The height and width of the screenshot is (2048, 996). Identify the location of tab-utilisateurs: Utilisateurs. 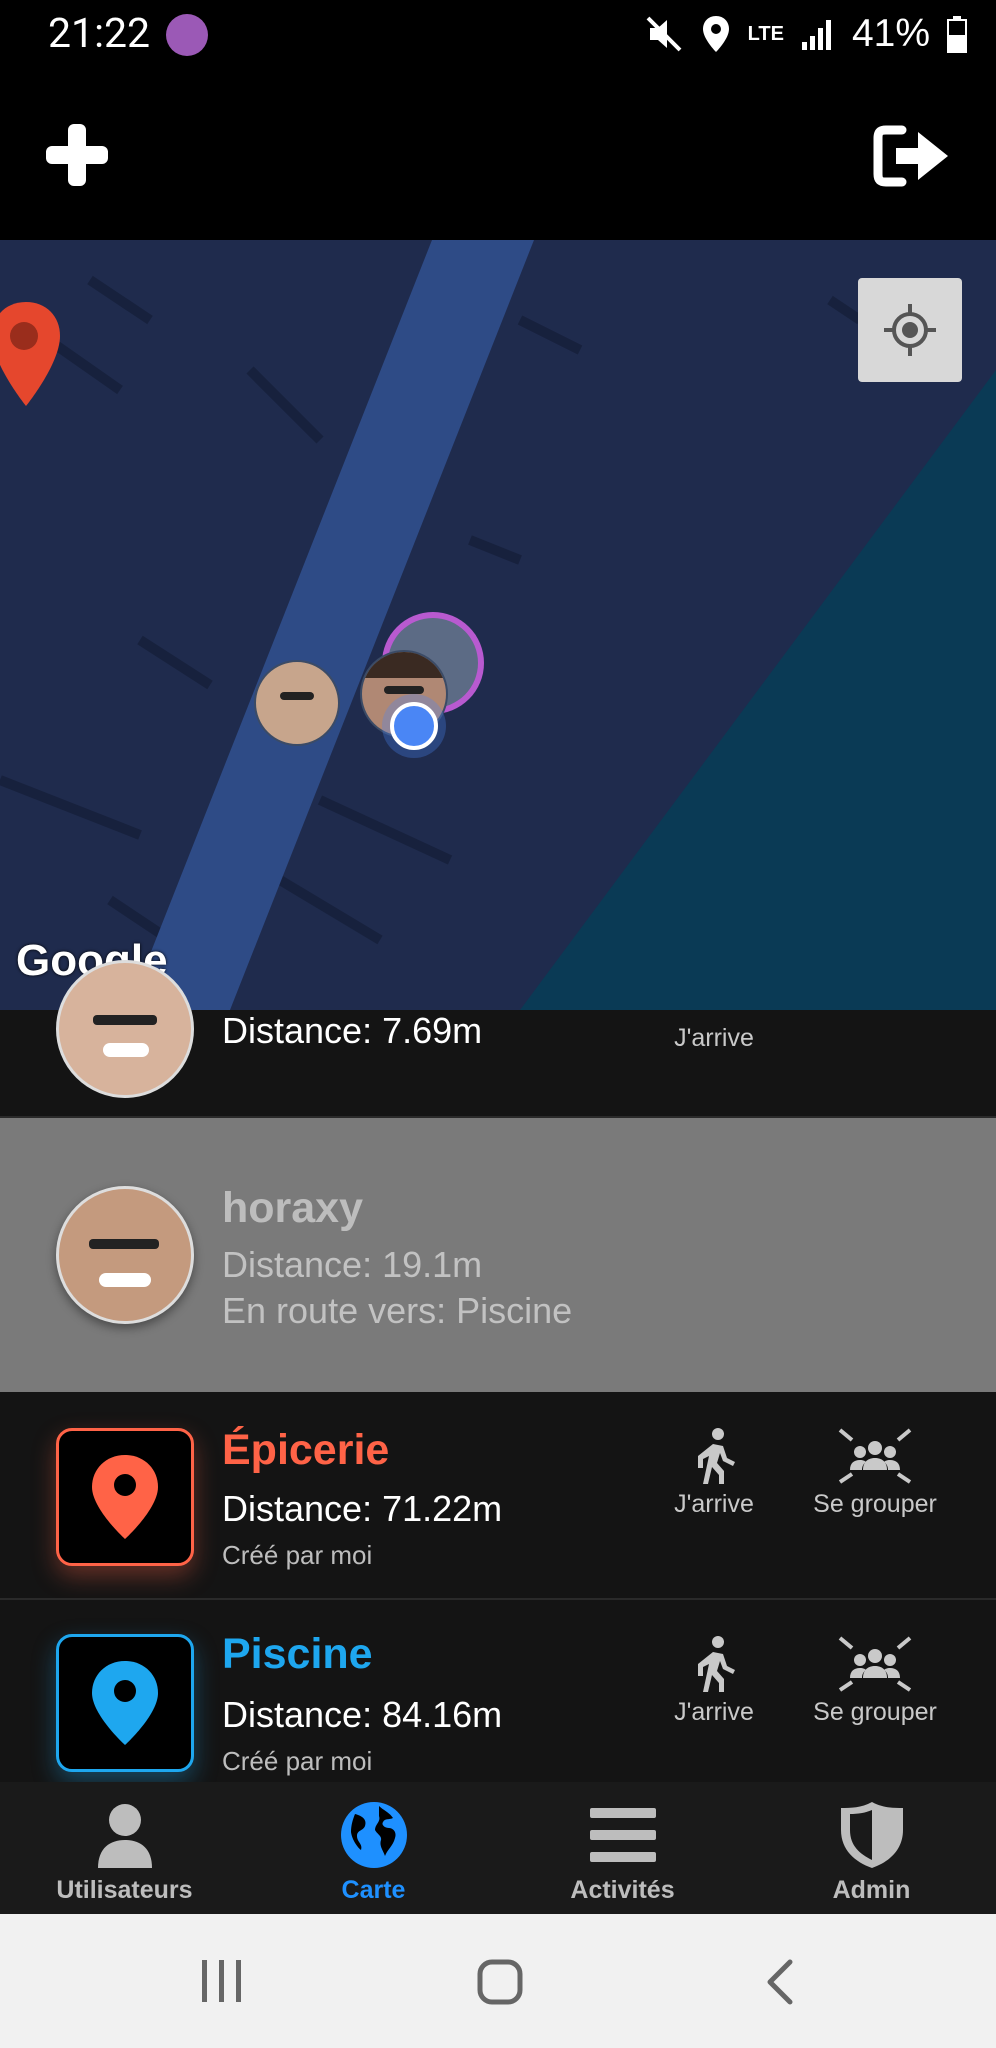
(124, 1848).